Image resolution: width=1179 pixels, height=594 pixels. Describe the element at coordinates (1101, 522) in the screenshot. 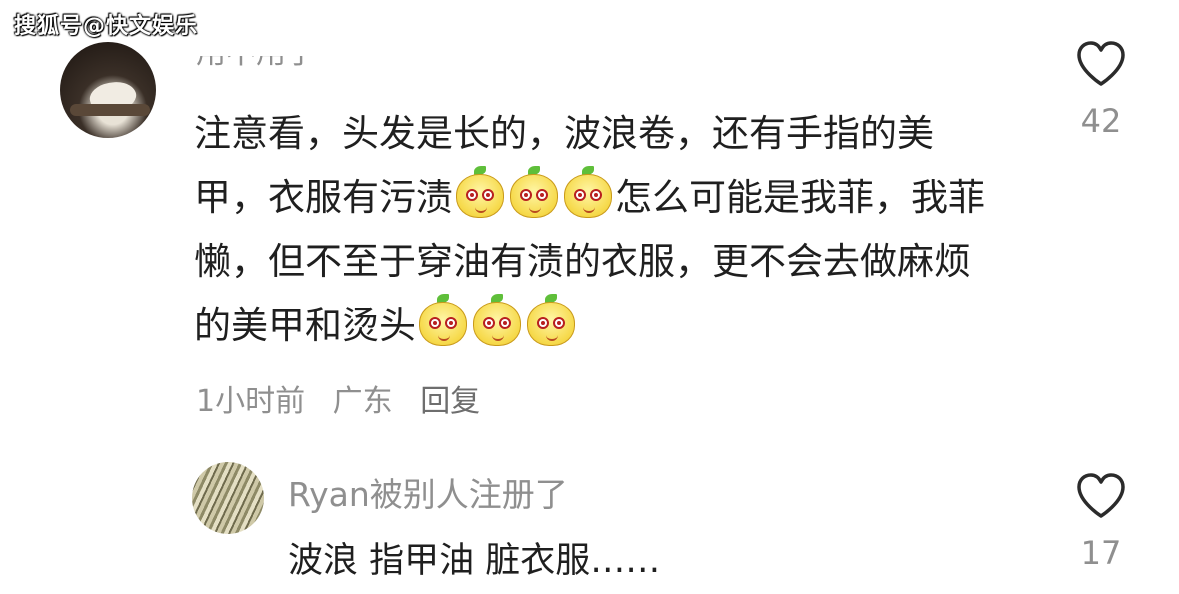

I see `like-button-reply: 17` at that location.